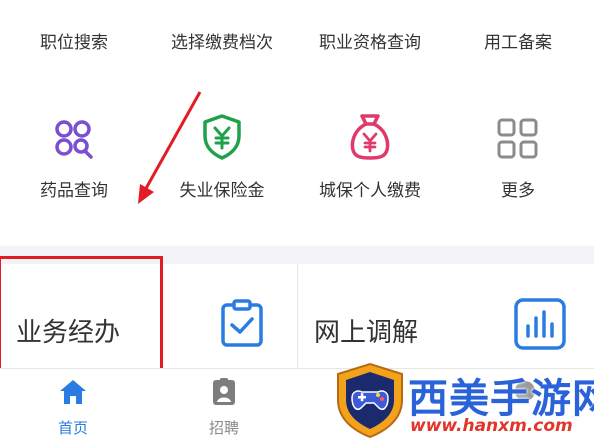  What do you see at coordinates (491, 426) in the screenshot?
I see `watermark-url: www.hanxm.com` at bounding box center [491, 426].